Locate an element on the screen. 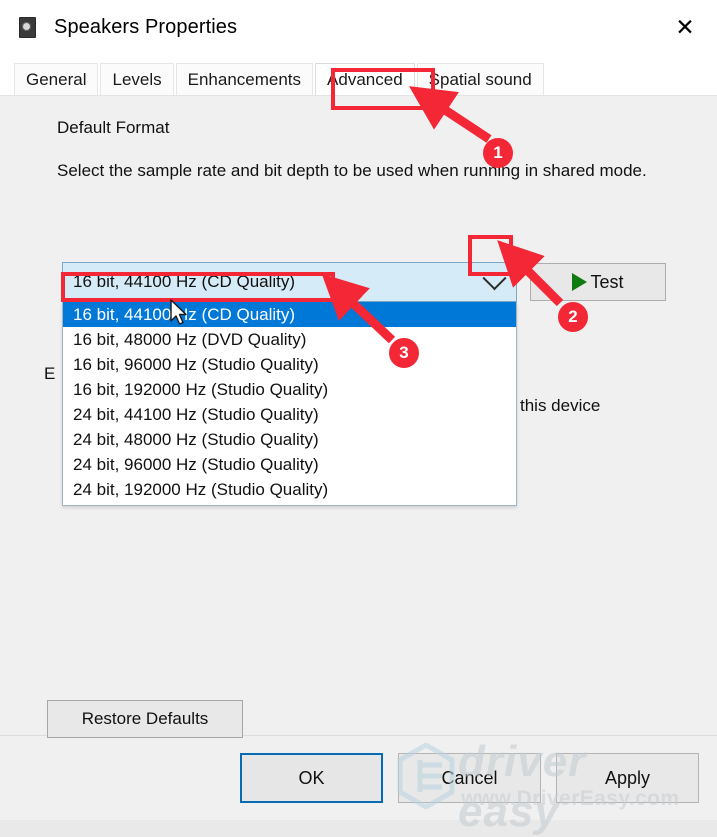  dropdown-option: 24 bit, 44100 Hz (Studio Quality) is located at coordinates (289, 414).